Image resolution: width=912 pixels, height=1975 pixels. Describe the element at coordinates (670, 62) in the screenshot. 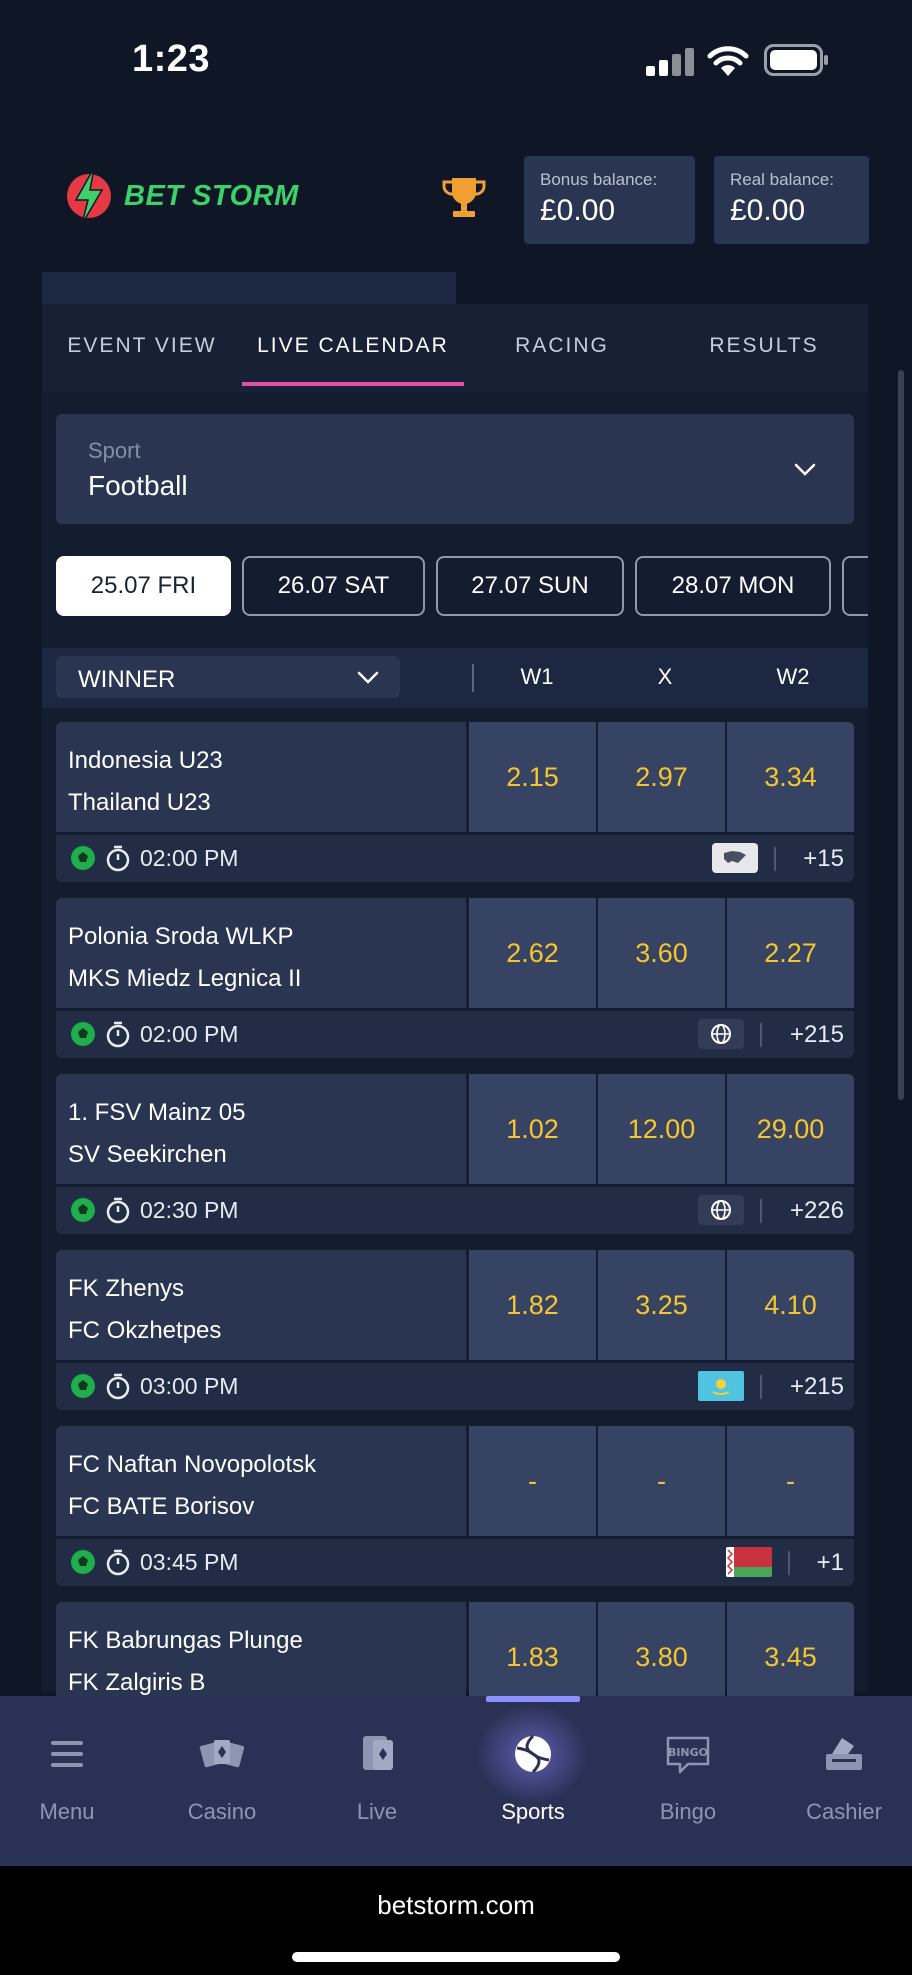

I see `cellular-signal-icon` at that location.